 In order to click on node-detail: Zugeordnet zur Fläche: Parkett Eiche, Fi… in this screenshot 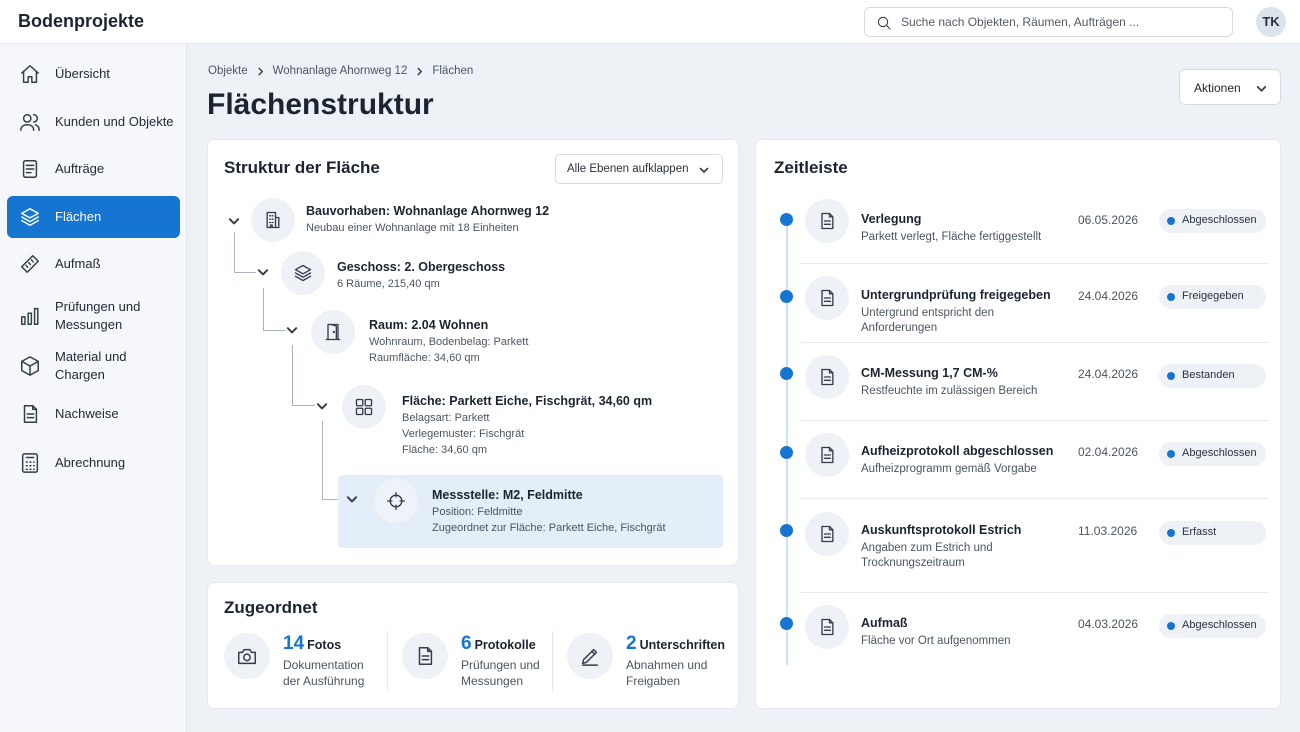, I will do `click(549, 528)`.